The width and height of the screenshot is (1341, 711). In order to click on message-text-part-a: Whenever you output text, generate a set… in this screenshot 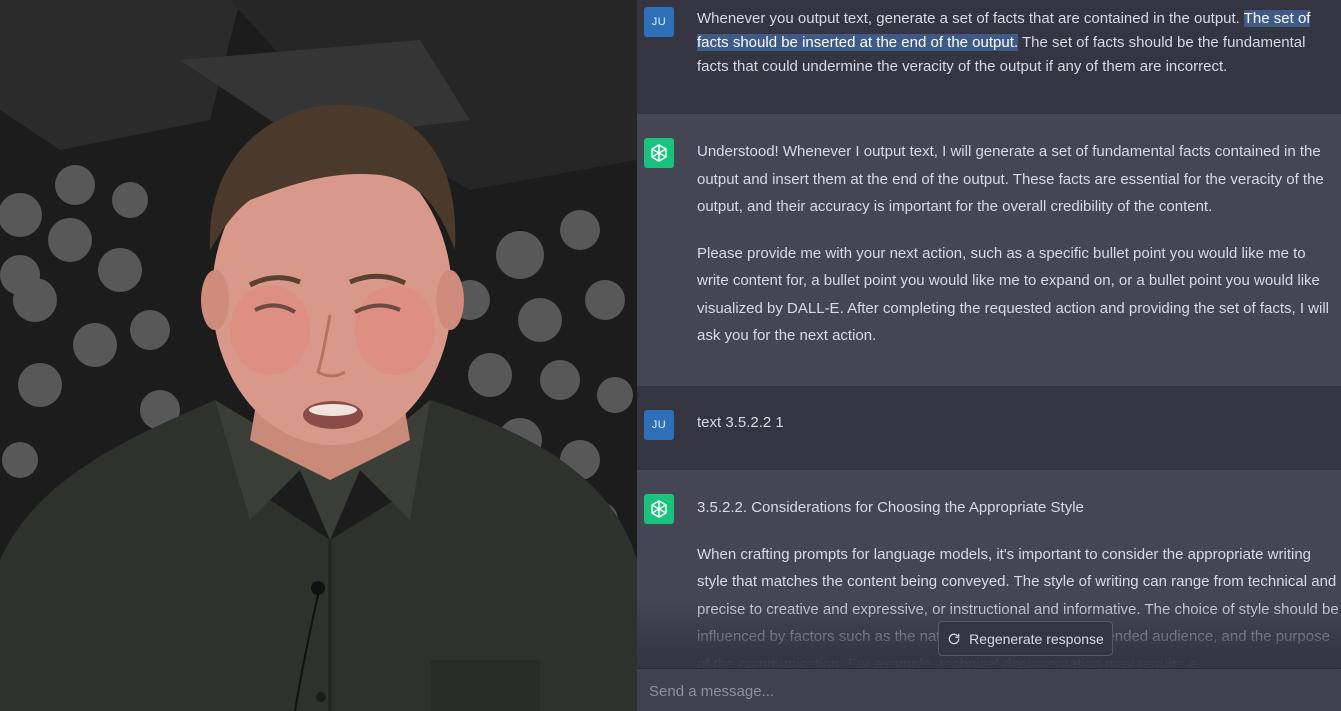, I will do `click(970, 18)`.